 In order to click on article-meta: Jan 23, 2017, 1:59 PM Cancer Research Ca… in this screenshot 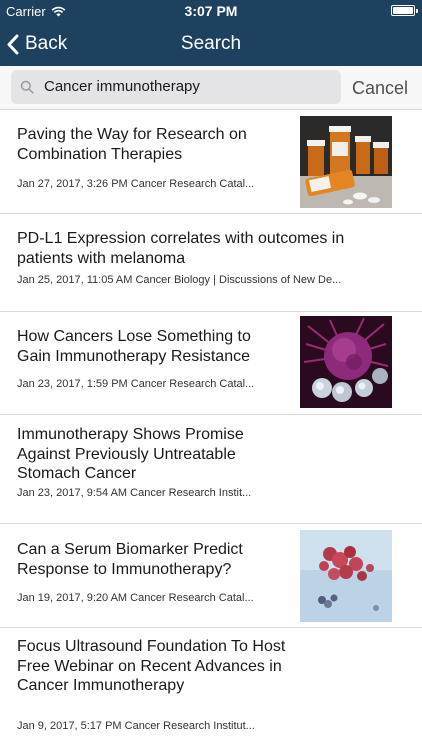, I will do `click(136, 384)`.